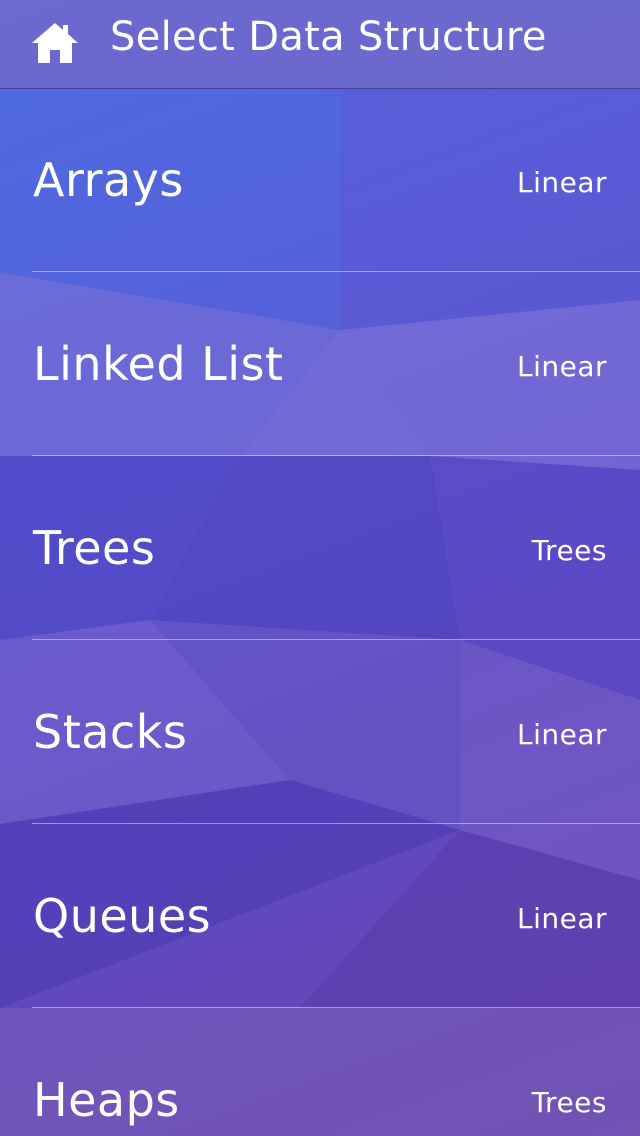  I want to click on list-item-title: Linked List, so click(158, 364).